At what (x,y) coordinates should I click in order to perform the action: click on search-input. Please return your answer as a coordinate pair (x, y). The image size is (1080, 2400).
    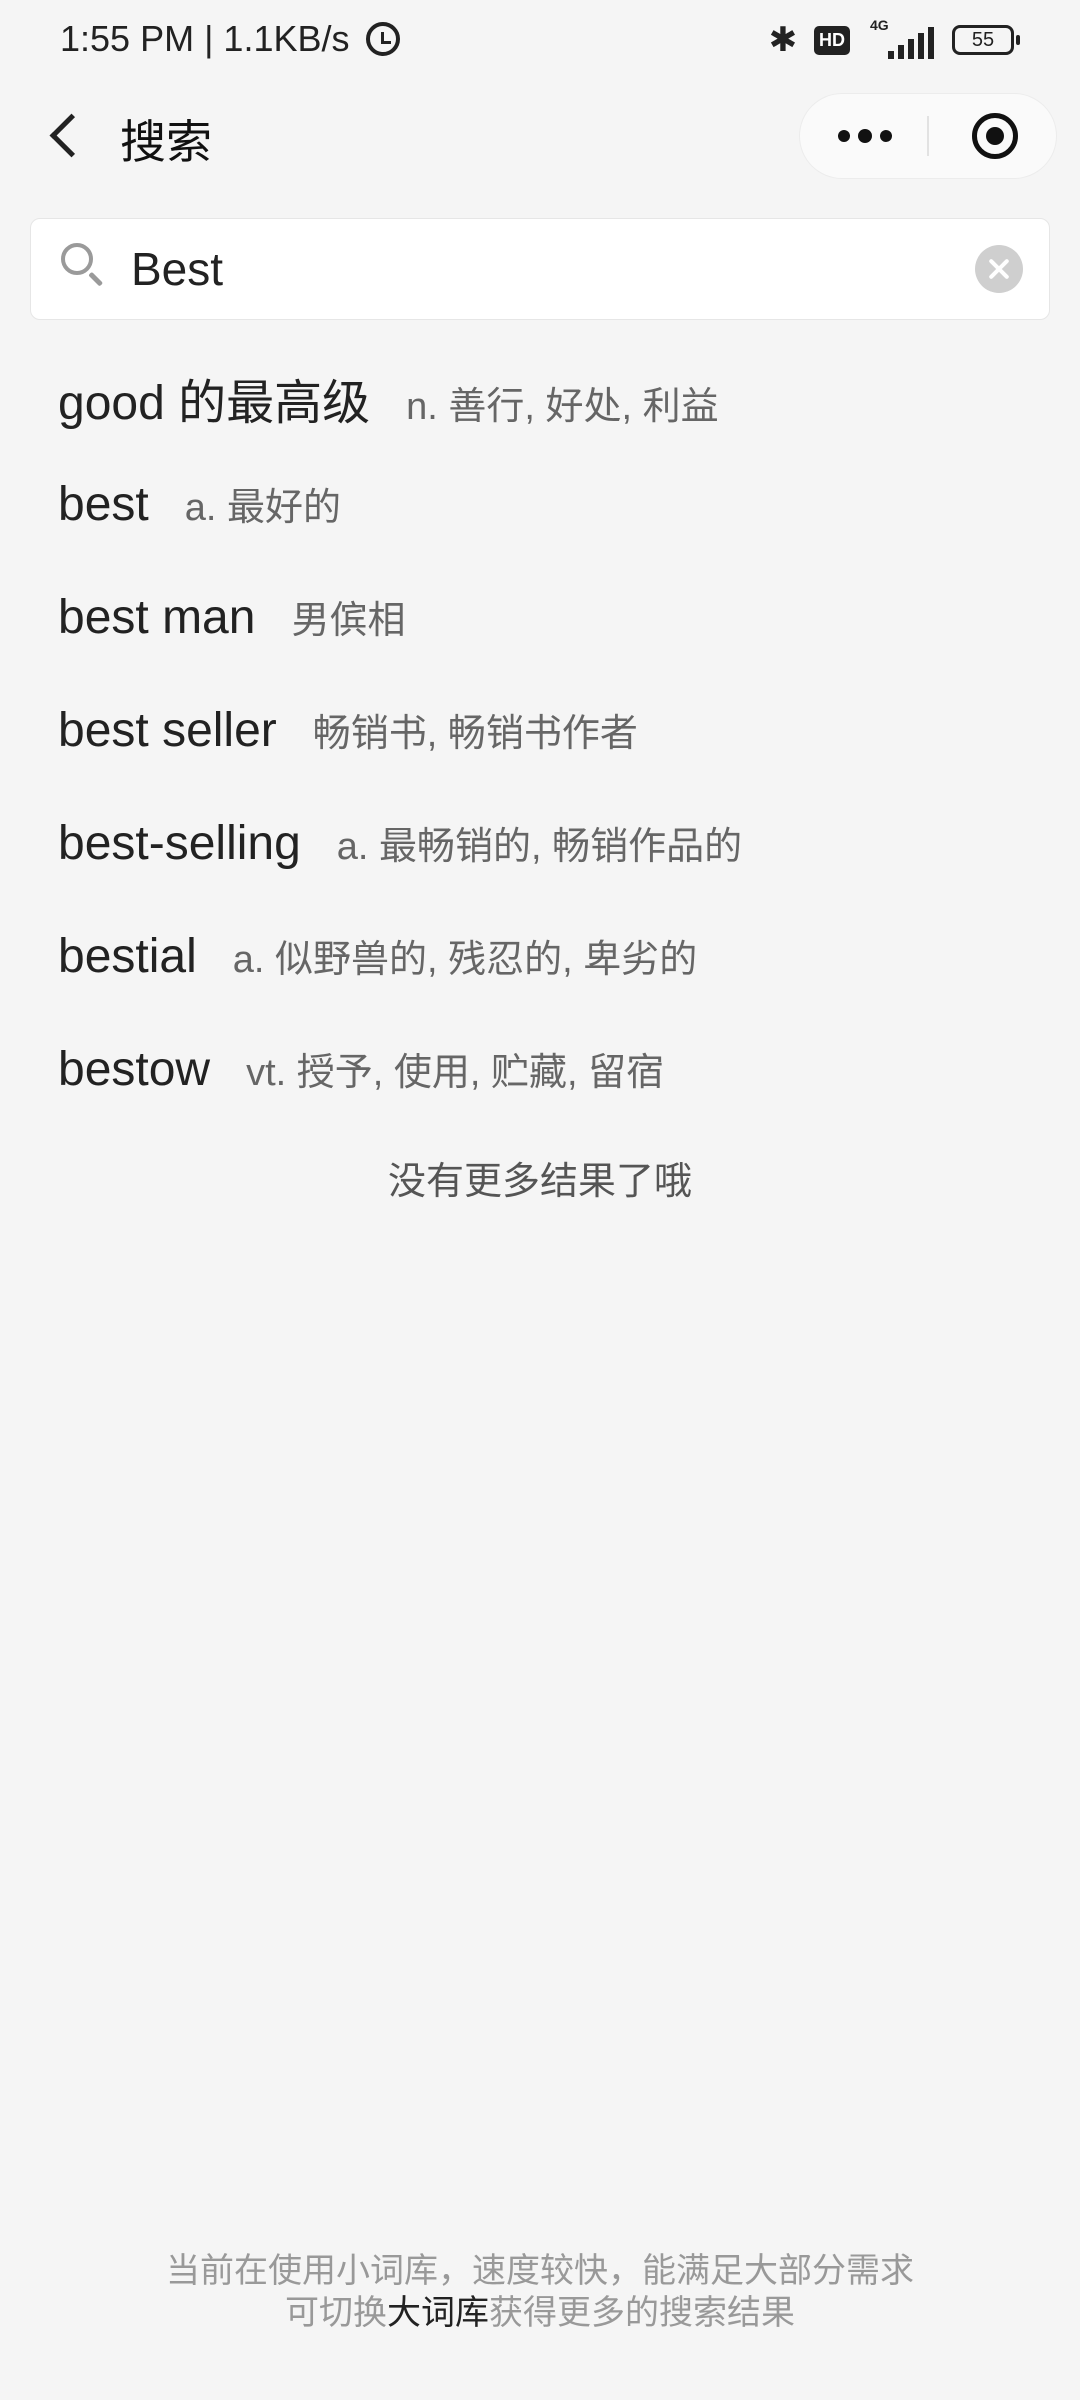
    Looking at the image, I should click on (541, 269).